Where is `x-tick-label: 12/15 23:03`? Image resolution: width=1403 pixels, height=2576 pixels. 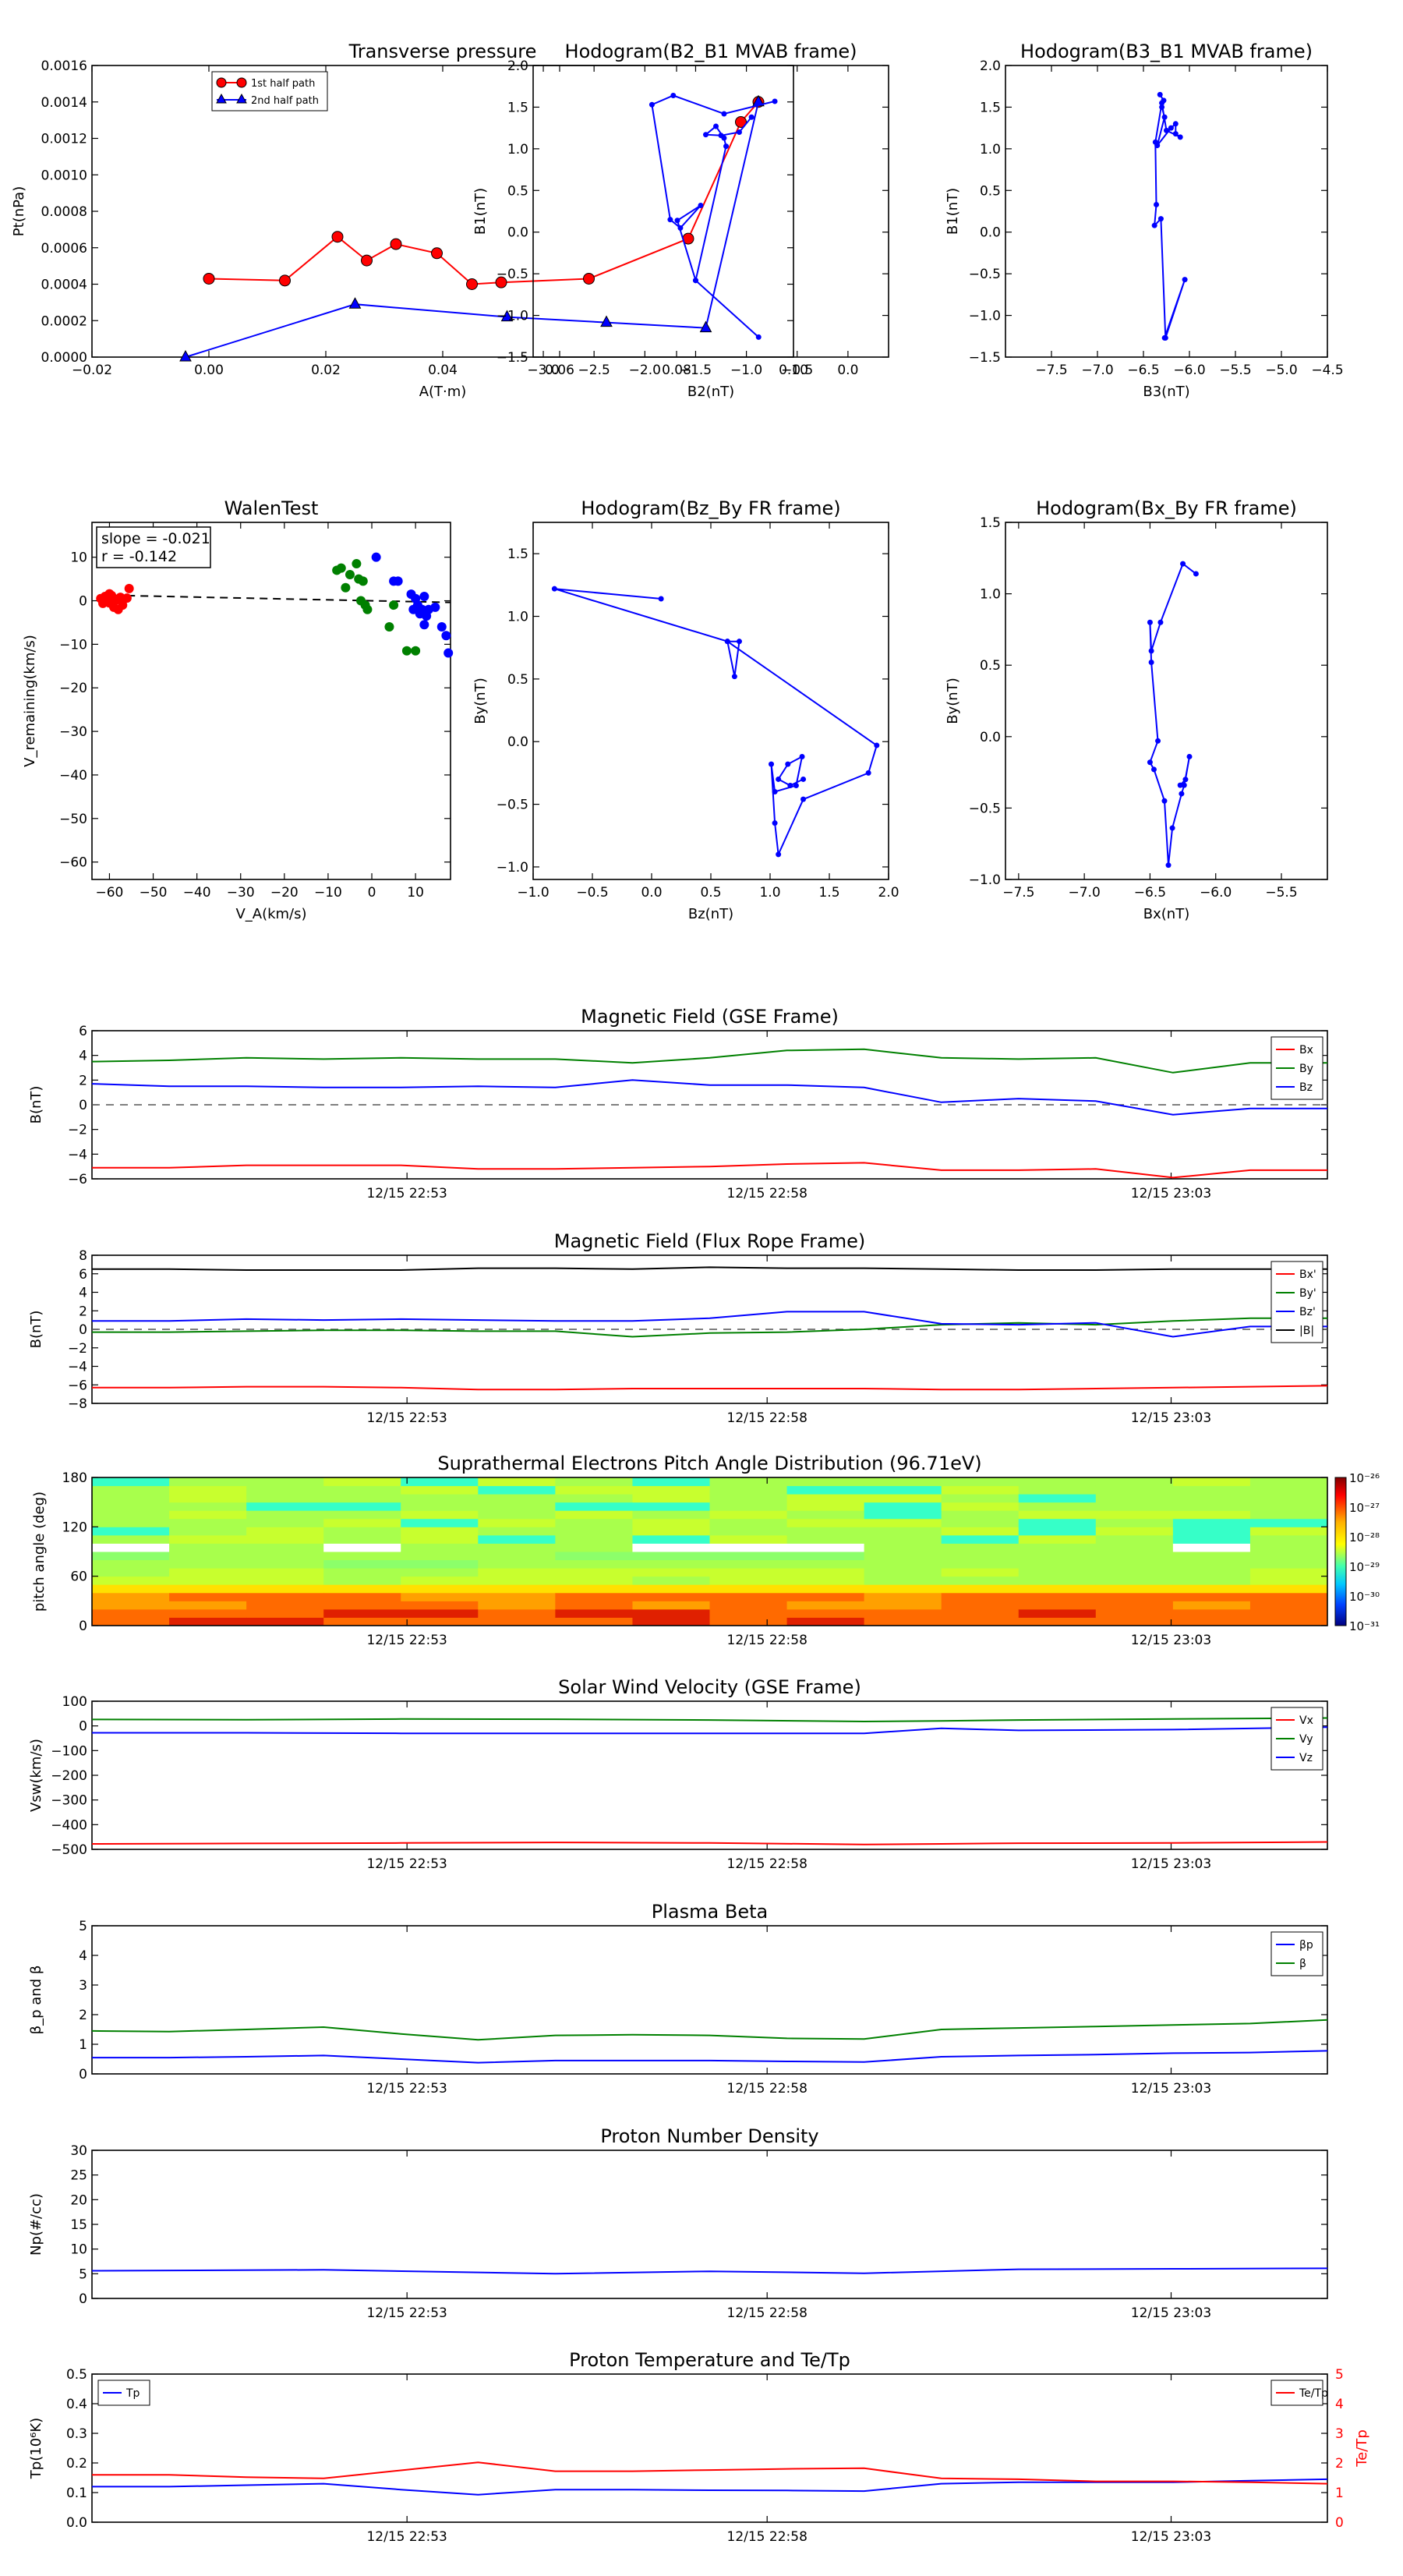
x-tick-label: 12/15 23:03 is located at coordinates (1171, 1864).